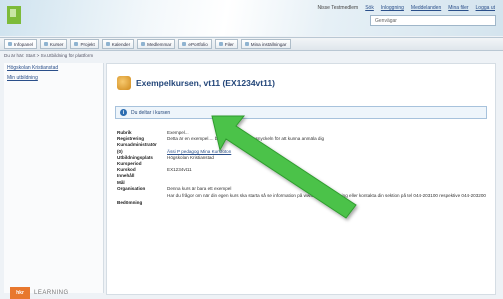  What do you see at coordinates (118, 44) in the screenshot?
I see `tab-kalender: Kalender` at bounding box center [118, 44].